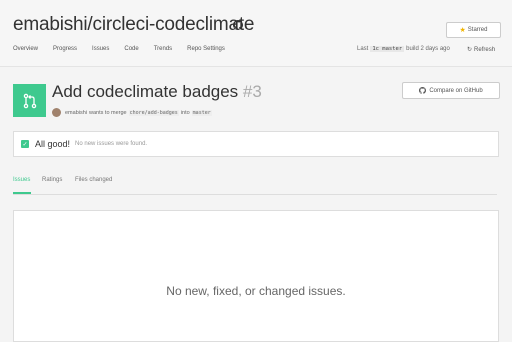 The image size is (512, 342). Describe the element at coordinates (93, 180) in the screenshot. I see `tab-files-changed: Files changed` at that location.